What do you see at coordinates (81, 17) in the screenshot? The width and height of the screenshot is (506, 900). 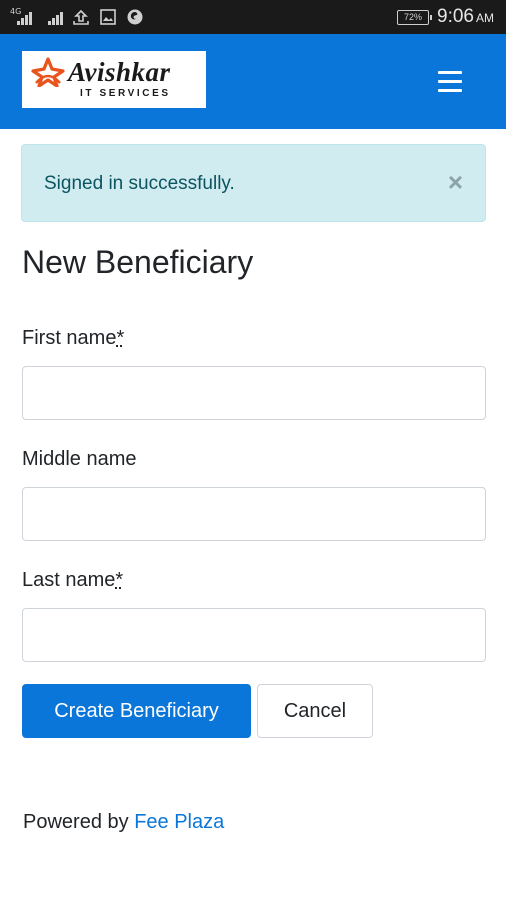 I see `upload-icon` at bounding box center [81, 17].